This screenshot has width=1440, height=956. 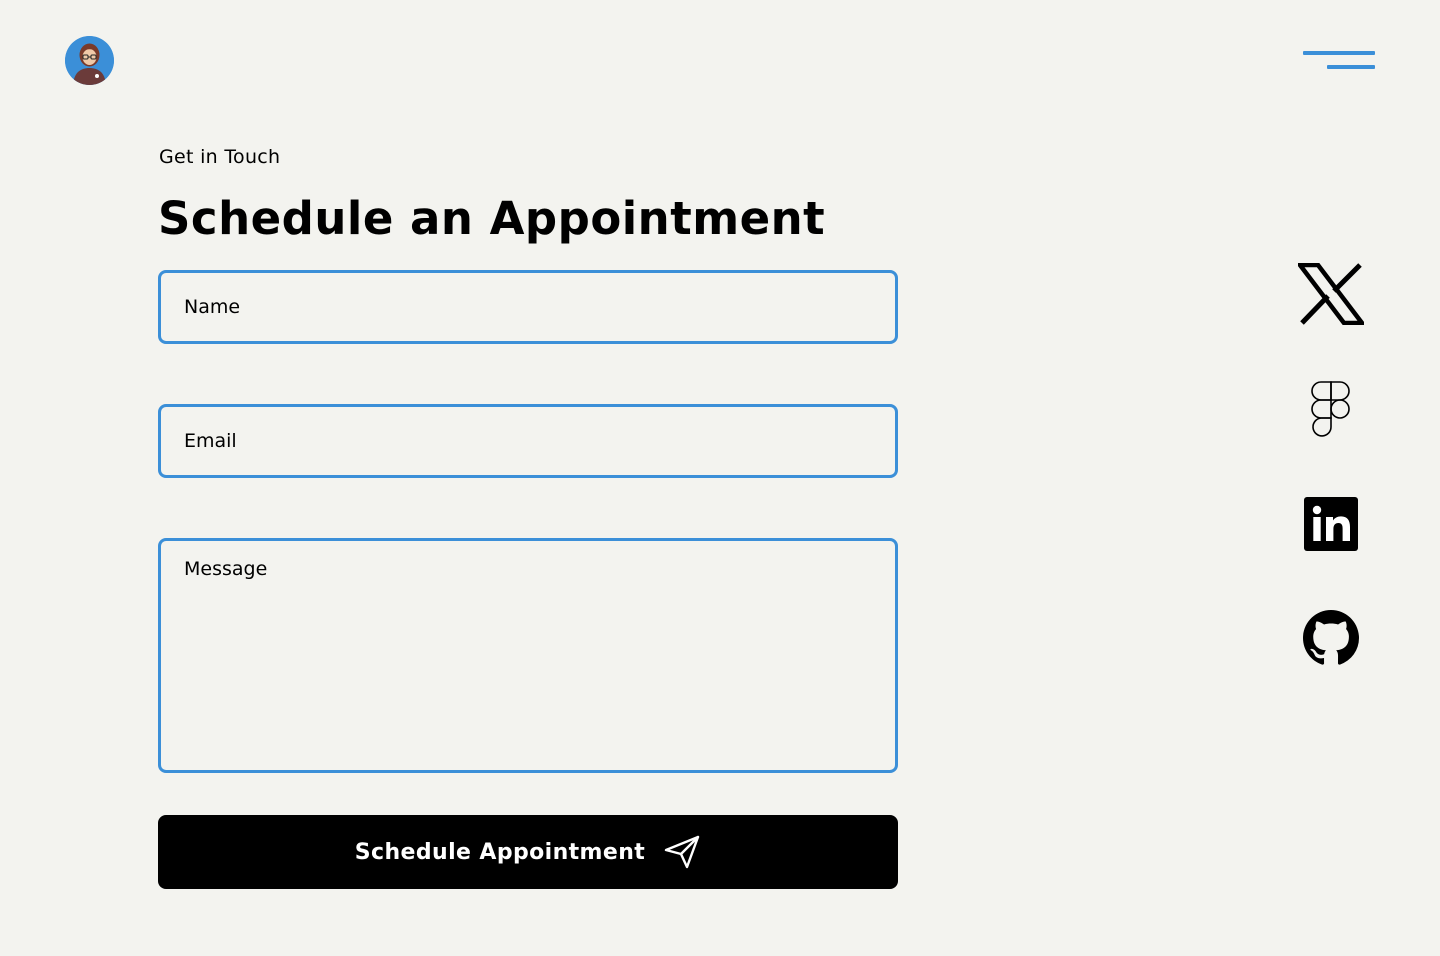 I want to click on x-icon, so click(x=1331, y=294).